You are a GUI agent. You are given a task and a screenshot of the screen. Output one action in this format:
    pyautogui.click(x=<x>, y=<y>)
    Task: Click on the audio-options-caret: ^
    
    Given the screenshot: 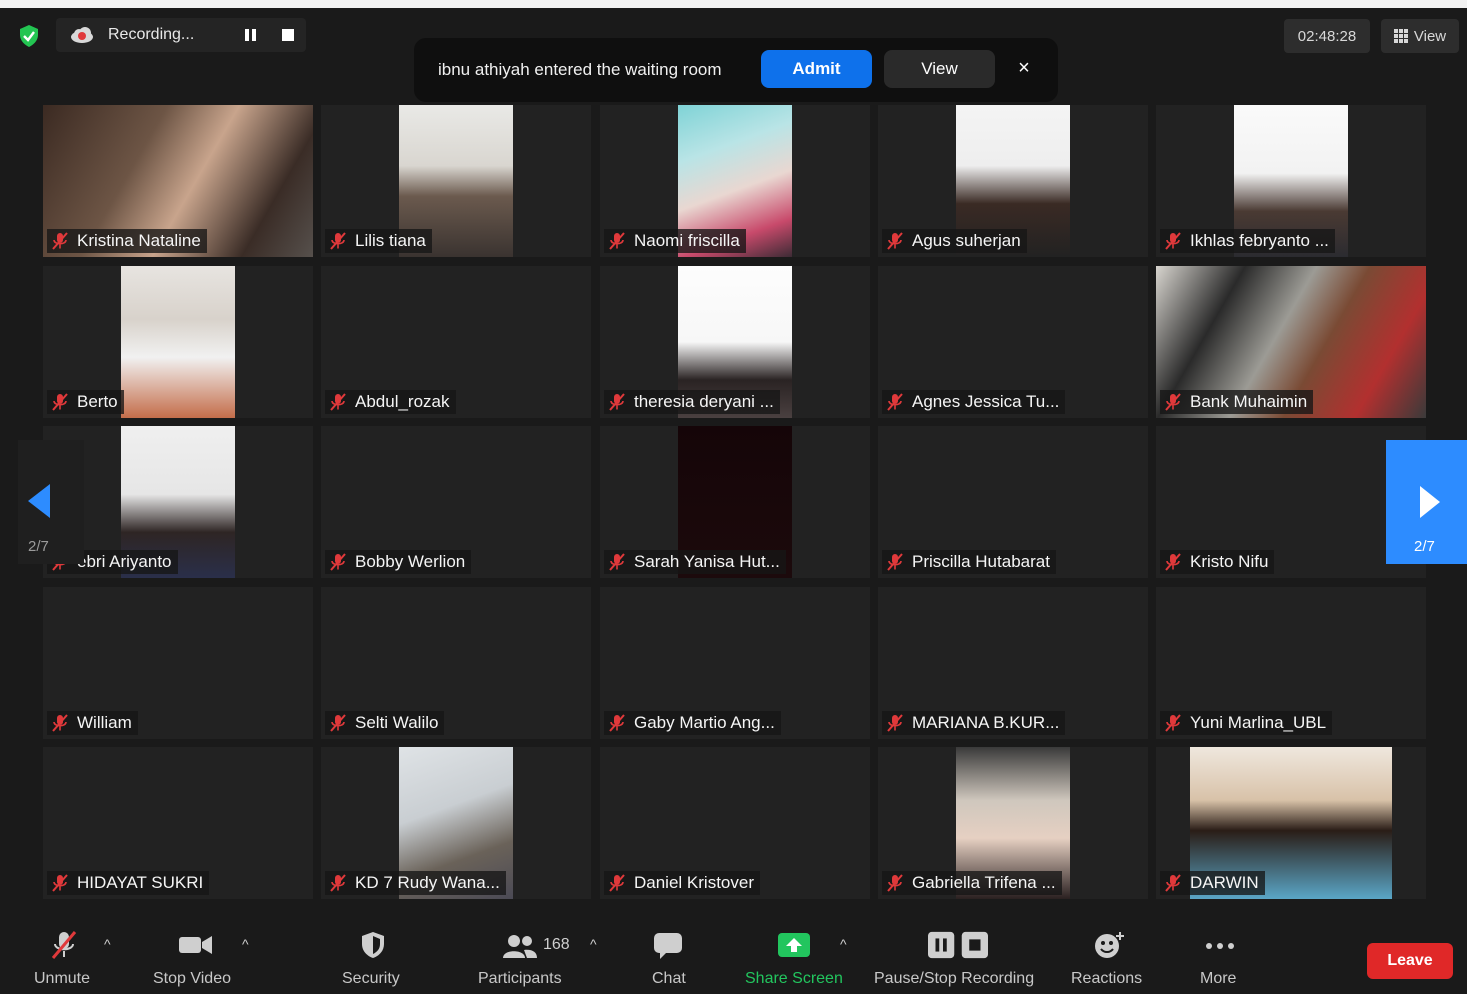 What is the action you would take?
    pyautogui.click(x=107, y=944)
    